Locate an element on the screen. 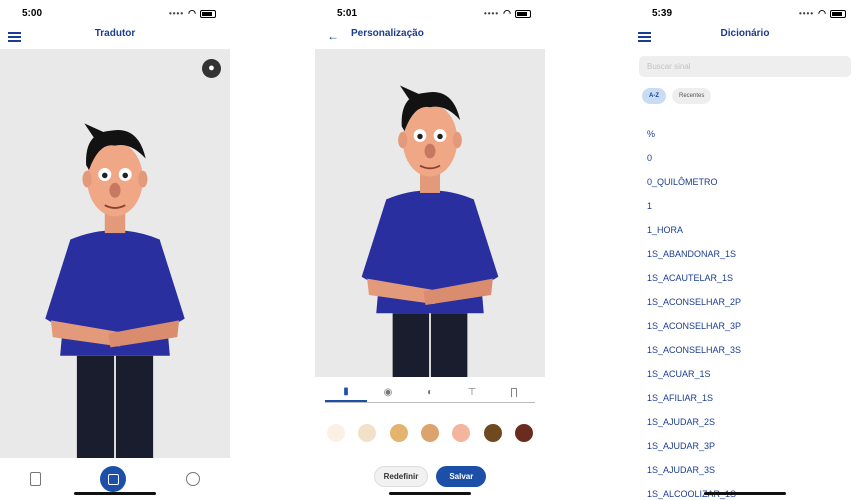 The width and height of the screenshot is (860, 500). sort-chips: A-Z Recentes is located at coordinates (677, 96).